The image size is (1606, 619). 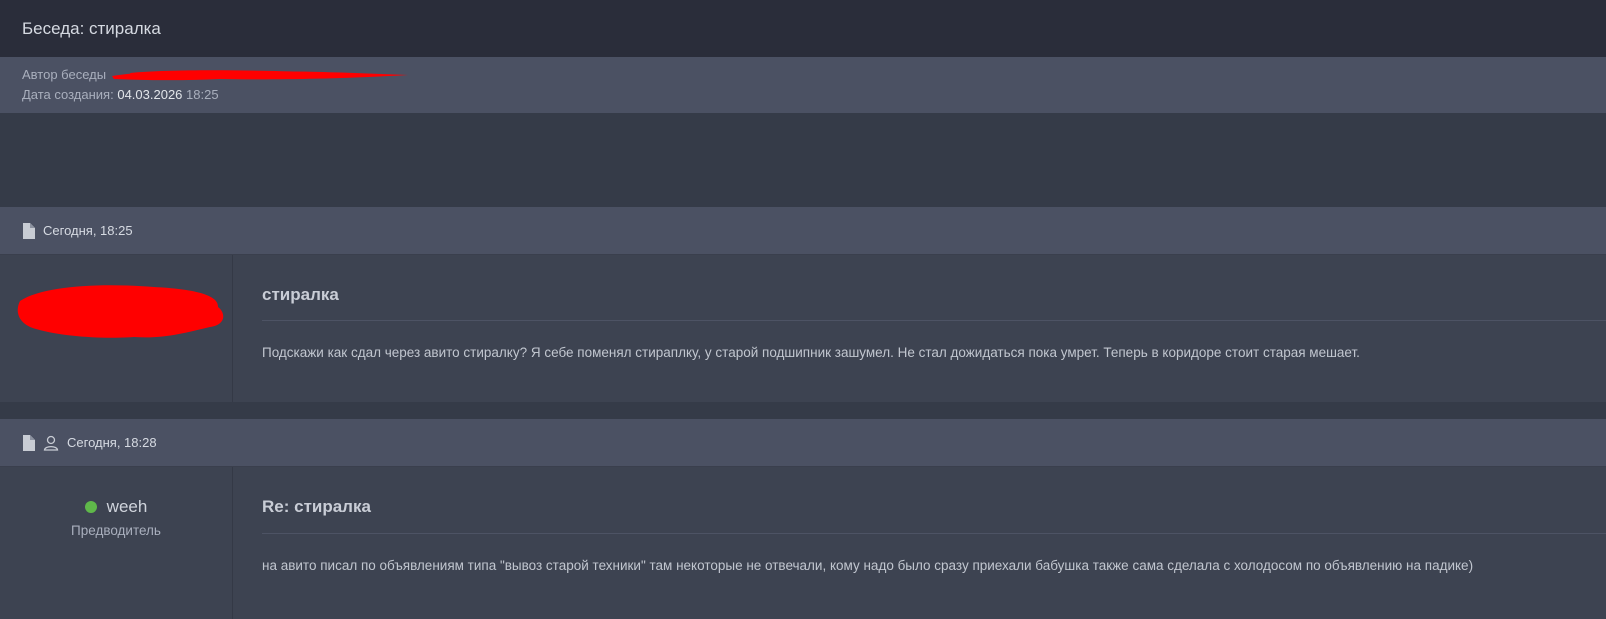 What do you see at coordinates (116, 543) in the screenshot?
I see `post-author: weeh Предводитель` at bounding box center [116, 543].